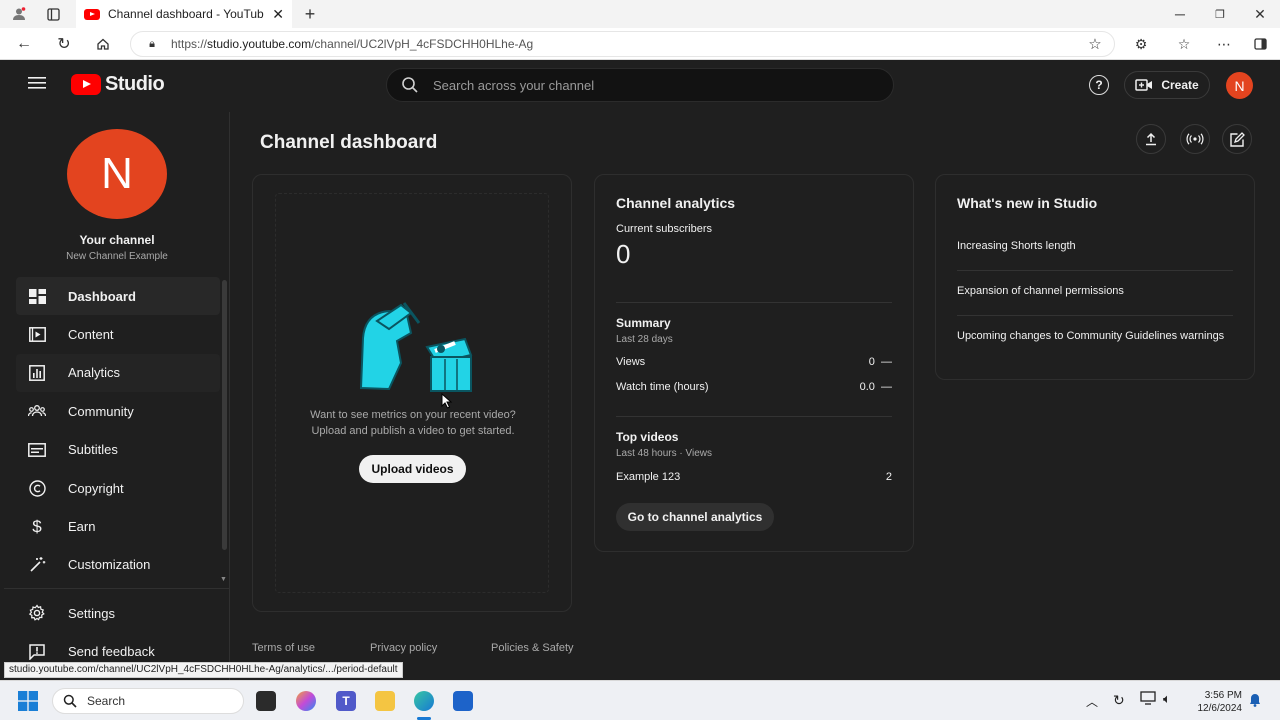 This screenshot has width=1280, height=720. I want to click on sidebar-item-label: Subtitles, so click(93, 450).